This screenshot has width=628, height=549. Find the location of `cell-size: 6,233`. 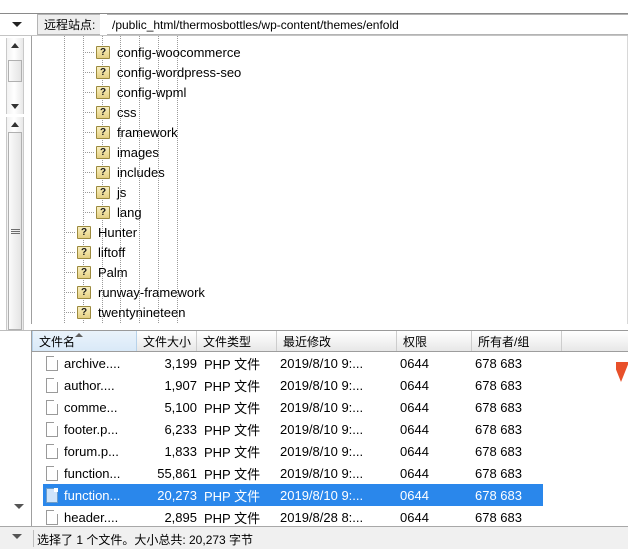

cell-size: 6,233 is located at coordinates (180, 429).